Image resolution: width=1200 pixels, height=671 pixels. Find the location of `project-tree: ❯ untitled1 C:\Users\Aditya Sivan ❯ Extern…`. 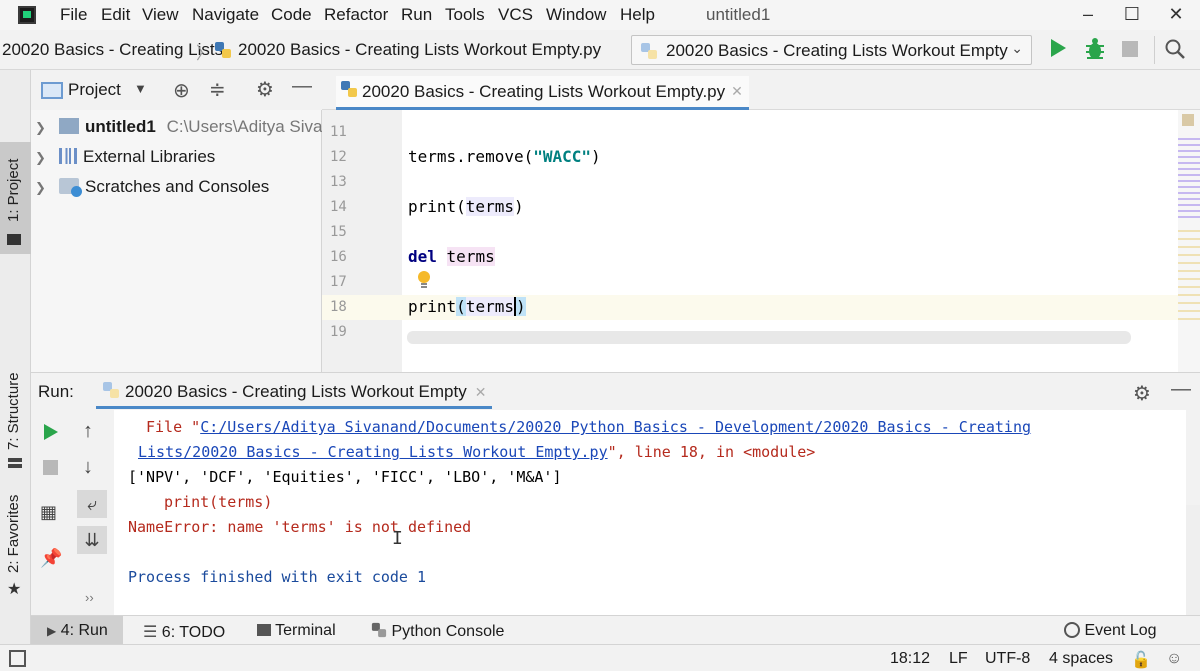

project-tree: ❯ untitled1 C:\Users\Aditya Sivan ❯ Extern… is located at coordinates (181, 241).